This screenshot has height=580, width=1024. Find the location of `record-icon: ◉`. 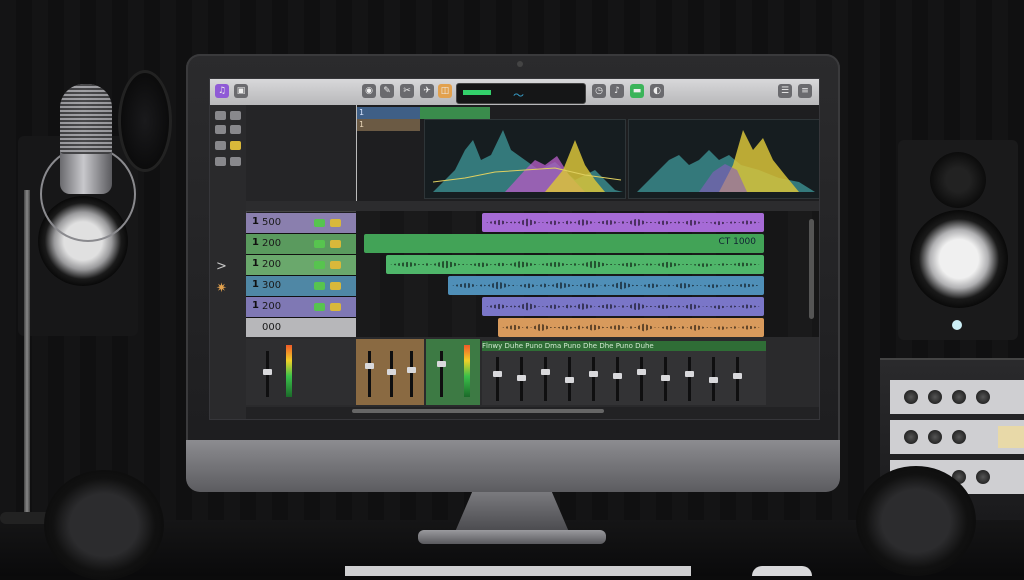

record-icon: ◉ is located at coordinates (369, 91).